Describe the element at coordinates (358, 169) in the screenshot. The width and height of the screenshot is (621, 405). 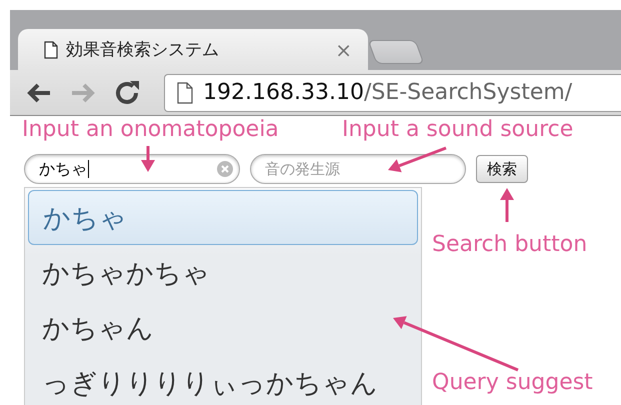
I see `sound-source-field: 音の発生源` at that location.